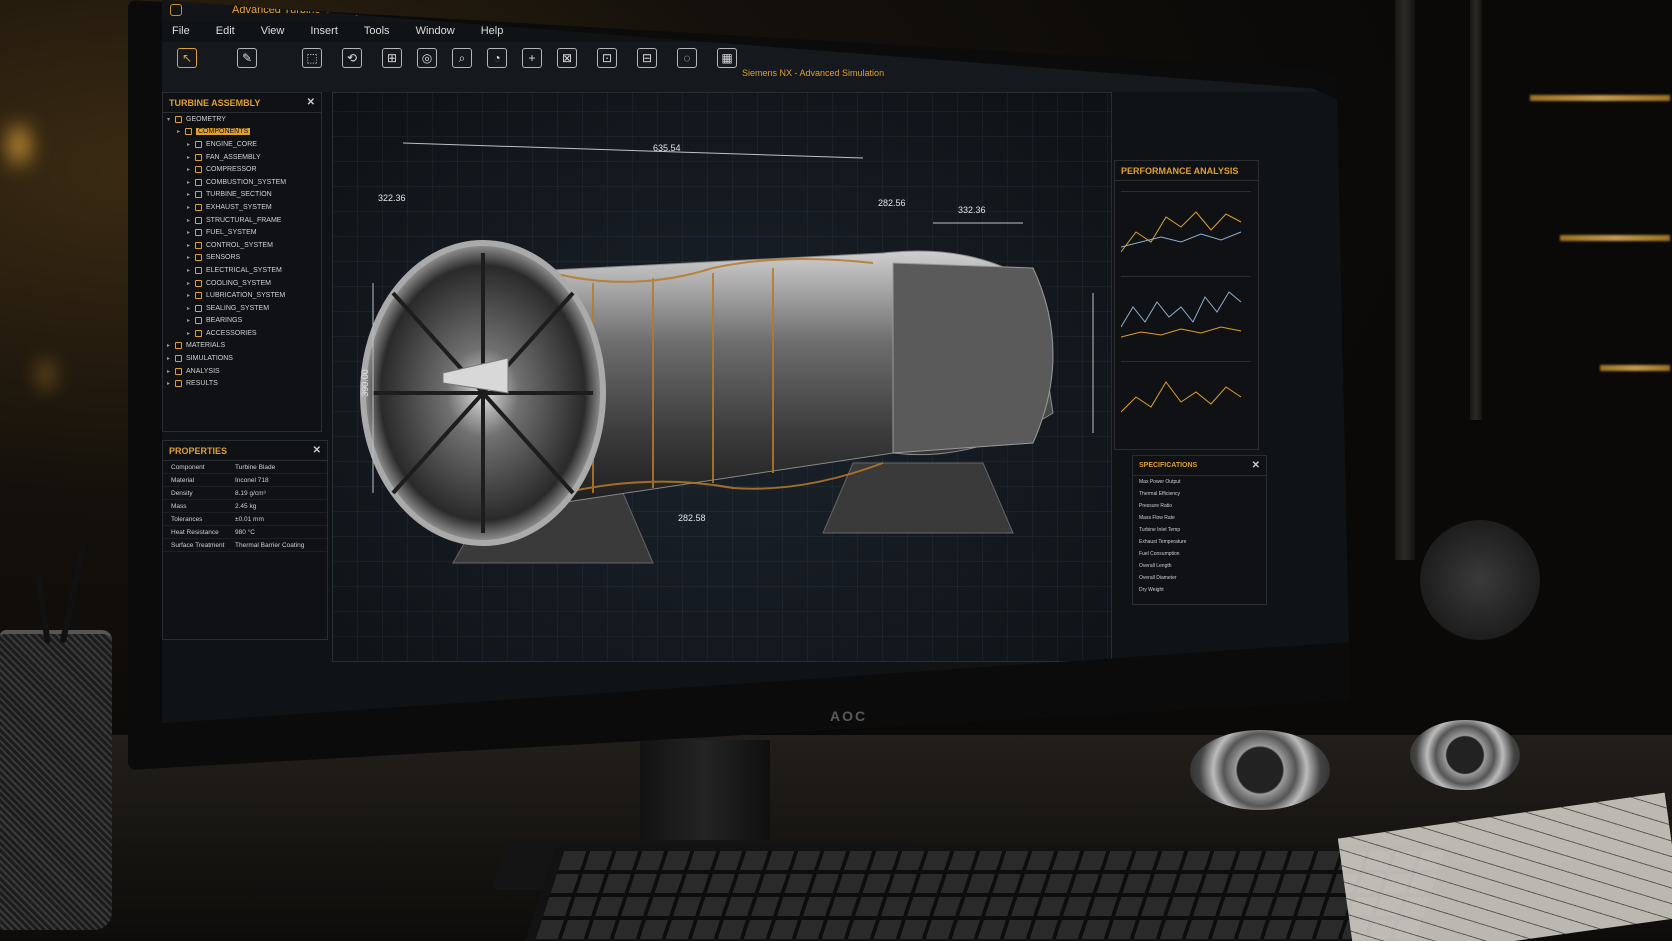 The width and height of the screenshot is (1672, 941). I want to click on menu-edit: Edit, so click(228, 32).